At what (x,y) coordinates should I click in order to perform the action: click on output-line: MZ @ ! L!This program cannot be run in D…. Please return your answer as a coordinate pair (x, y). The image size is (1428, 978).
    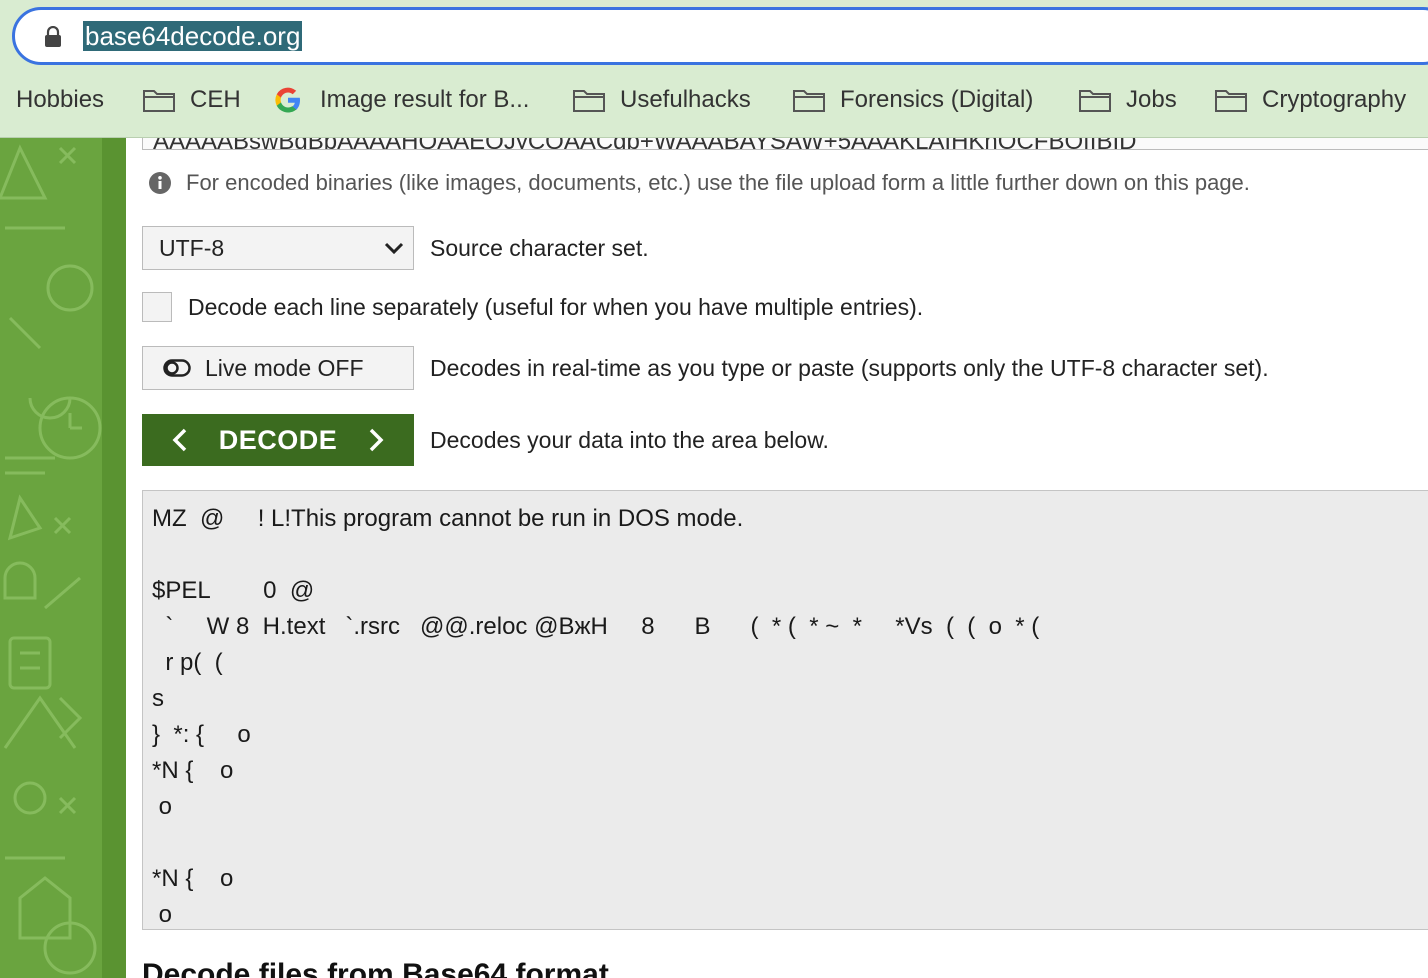
    Looking at the image, I should click on (448, 518).